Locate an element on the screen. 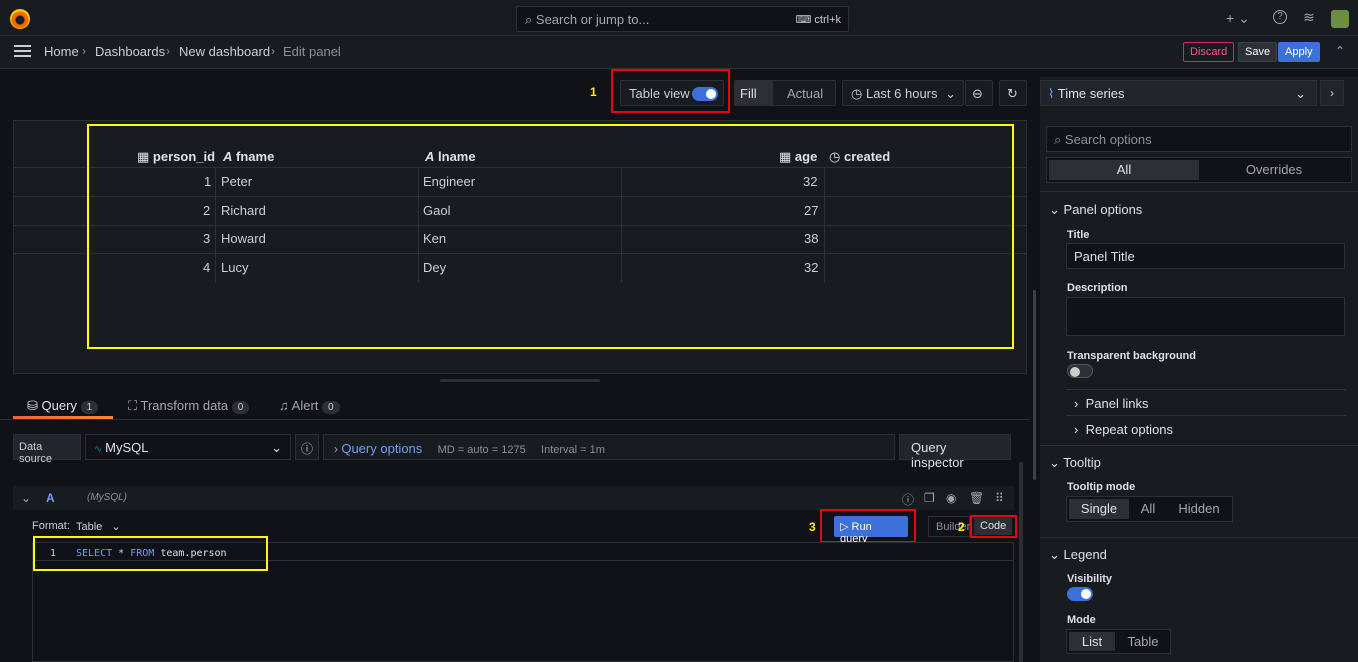 This screenshot has height=662, width=1358. pane-splitter is located at coordinates (520, 380).